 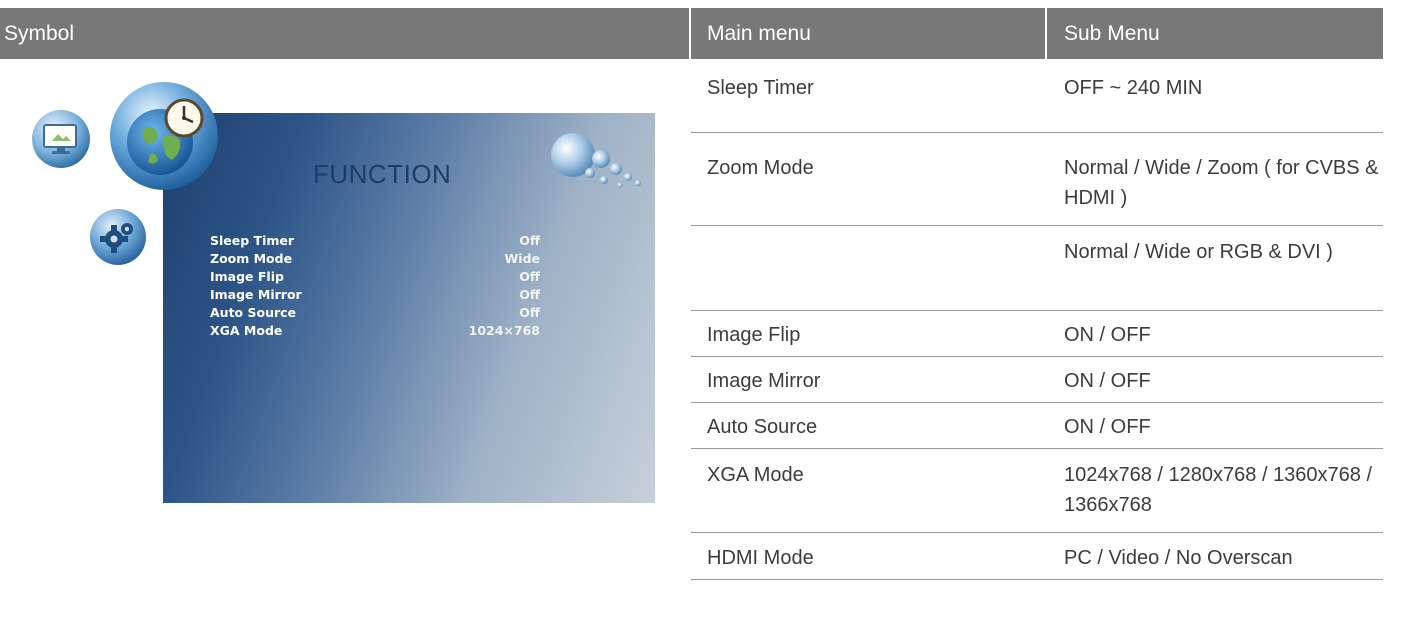 What do you see at coordinates (1037, 97) in the screenshot?
I see `table-row: Sleep Timer OFF ~ 240 MIN` at bounding box center [1037, 97].